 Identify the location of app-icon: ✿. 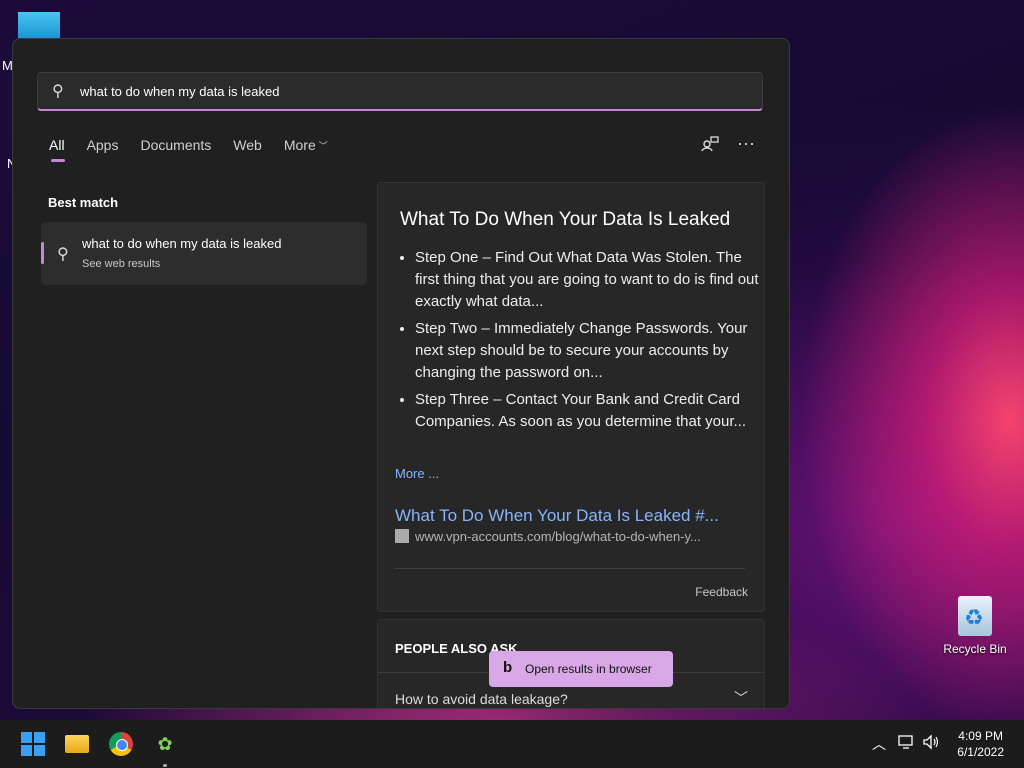
(165, 744).